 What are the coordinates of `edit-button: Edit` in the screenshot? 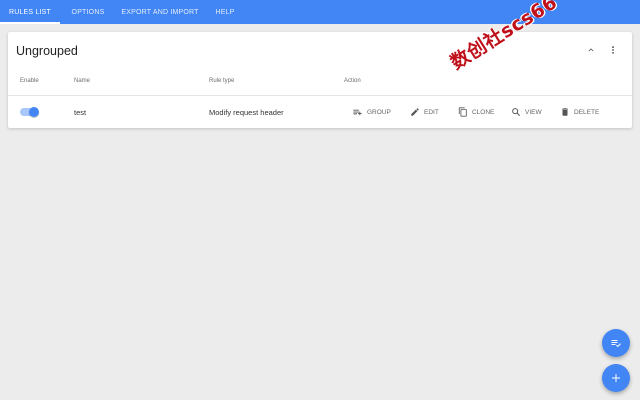 It's located at (424, 112).